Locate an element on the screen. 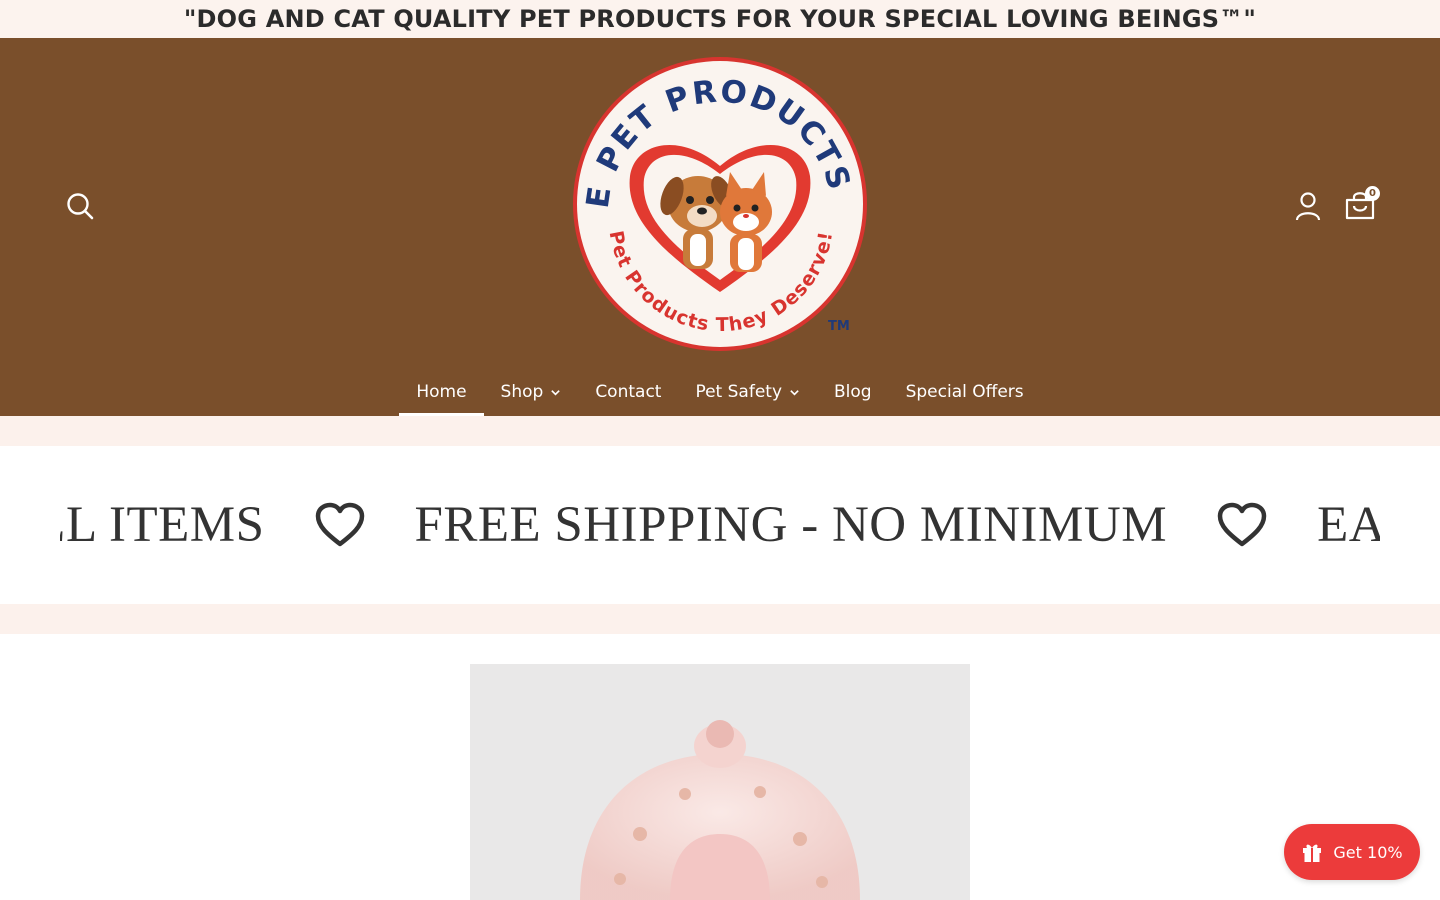 The height and width of the screenshot is (900, 1440). nav-item-shop: Shop is located at coordinates (531, 392).